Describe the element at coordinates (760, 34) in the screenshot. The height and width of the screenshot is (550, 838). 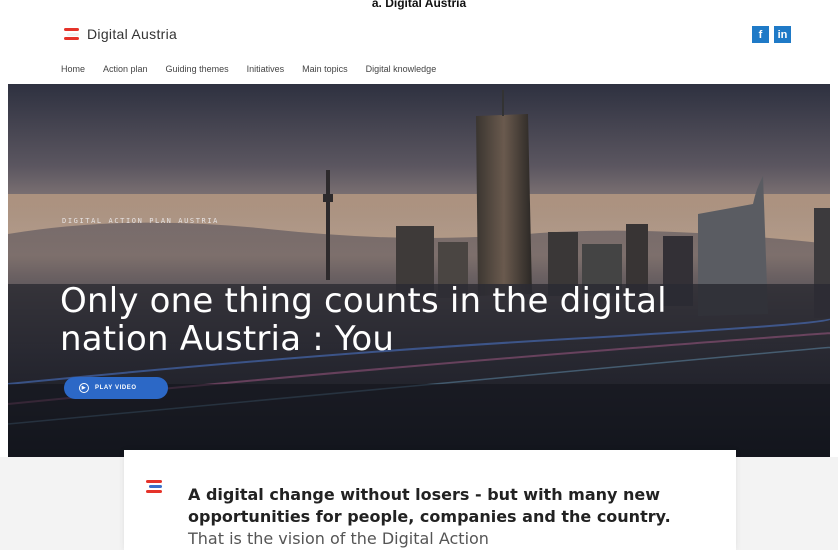
I see `facebook-icon: f` at that location.